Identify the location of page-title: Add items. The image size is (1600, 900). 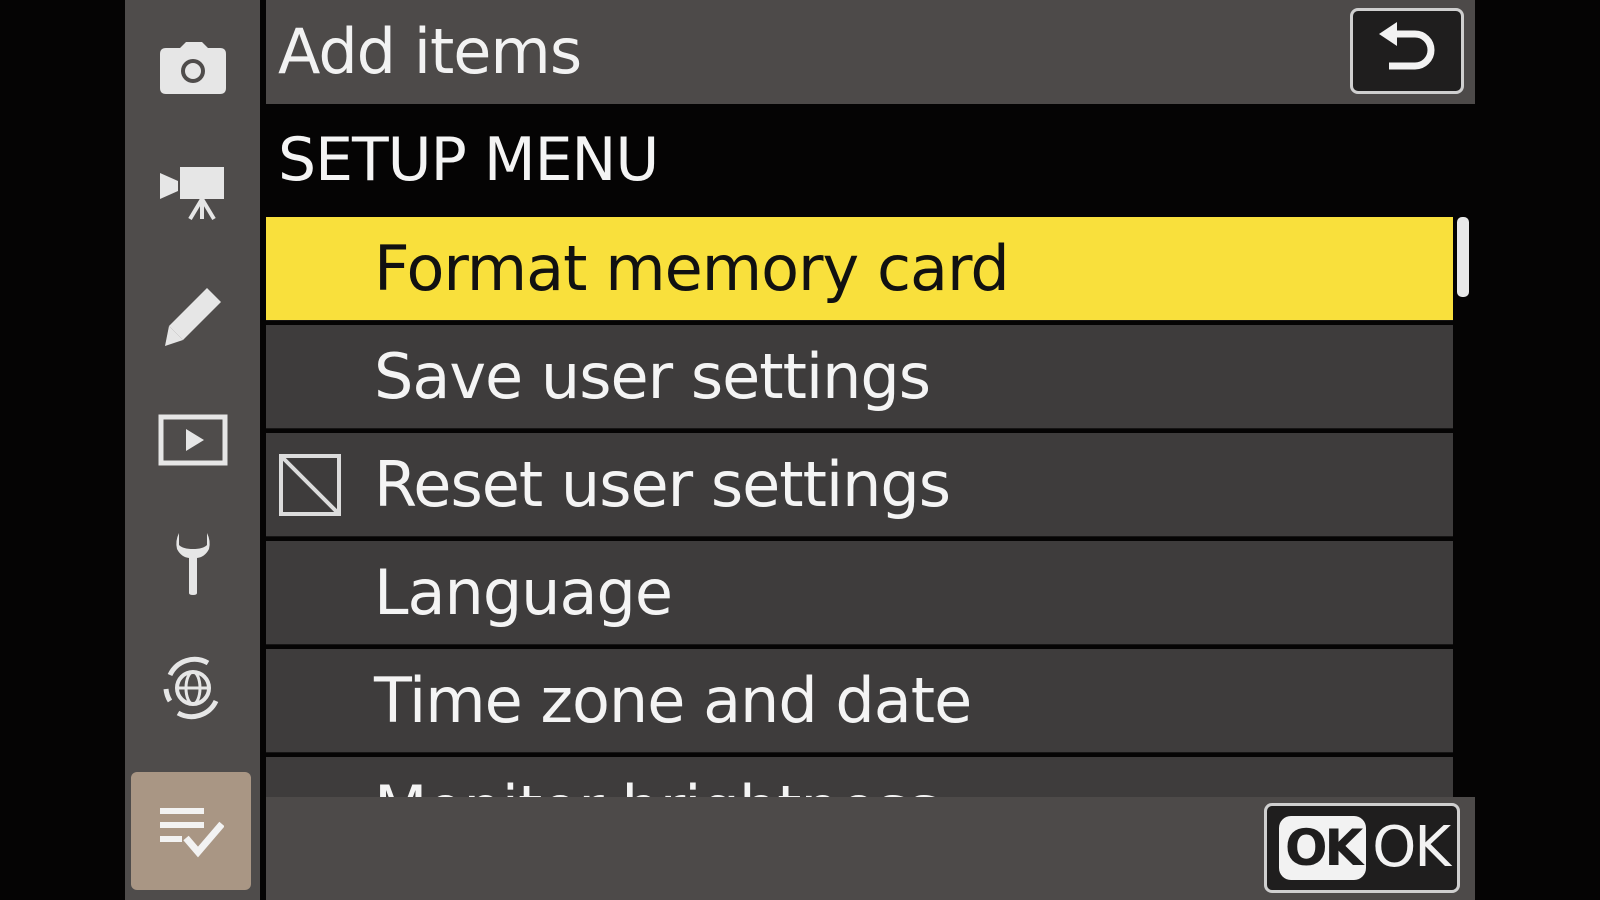
(430, 51).